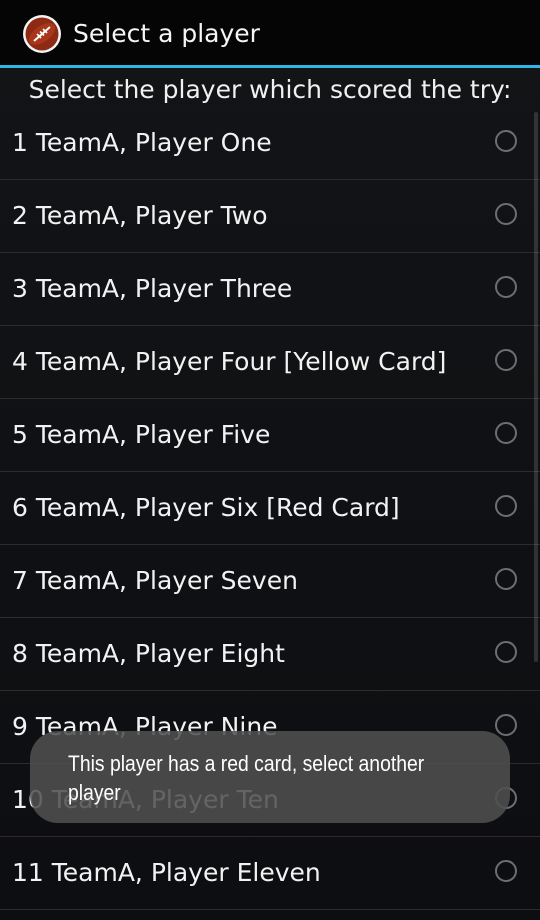  I want to click on list-item: 11 TeamA, Player Eleven, so click(270, 873).